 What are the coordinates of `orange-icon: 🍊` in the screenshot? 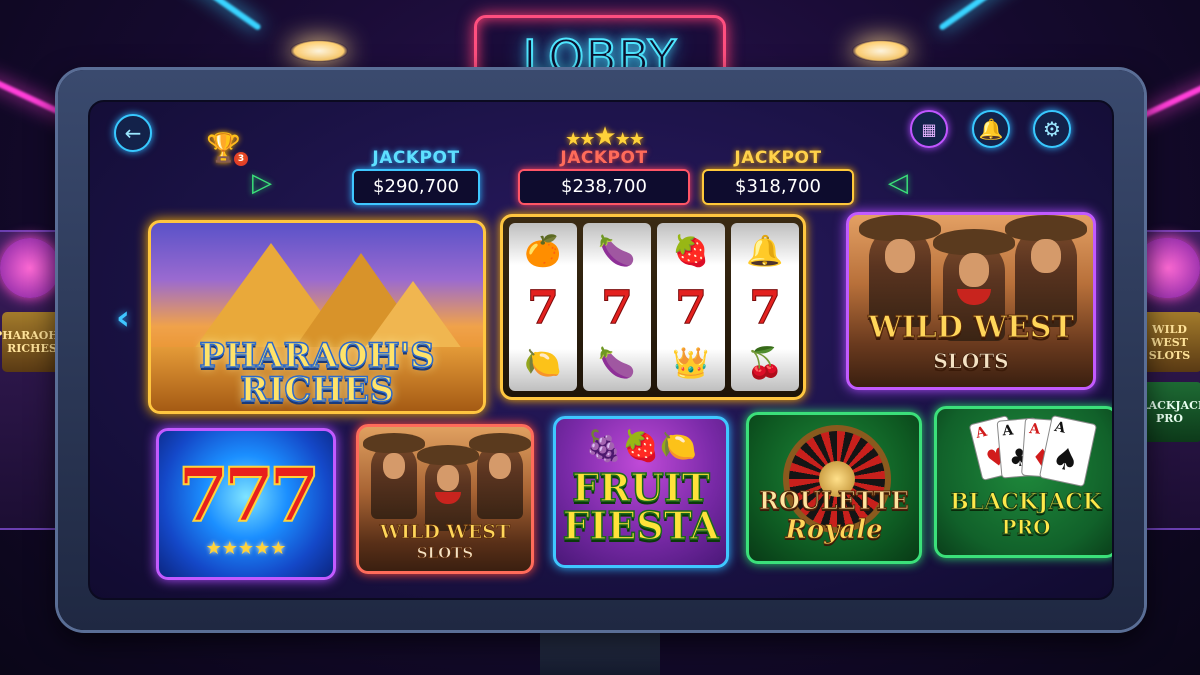 It's located at (543, 251).